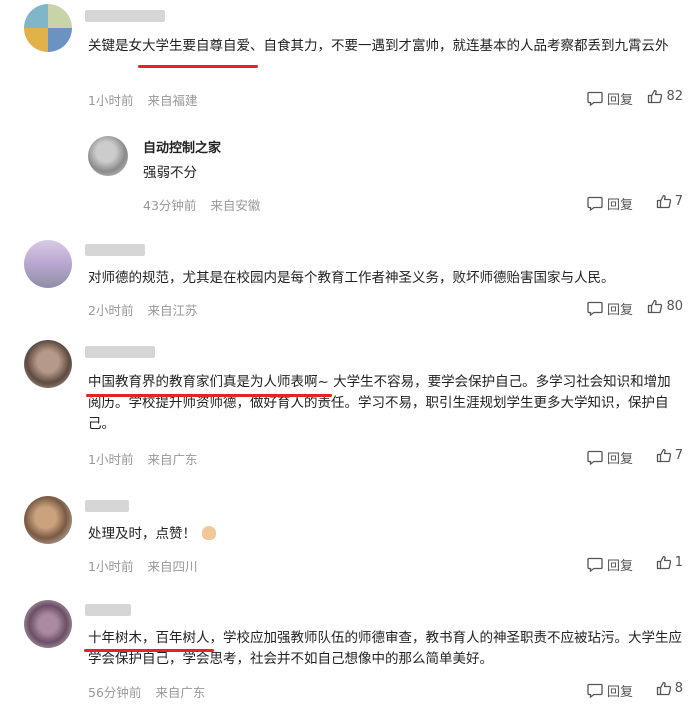 Image resolution: width=699 pixels, height=705 pixels. I want to click on like-button: 1, so click(669, 562).